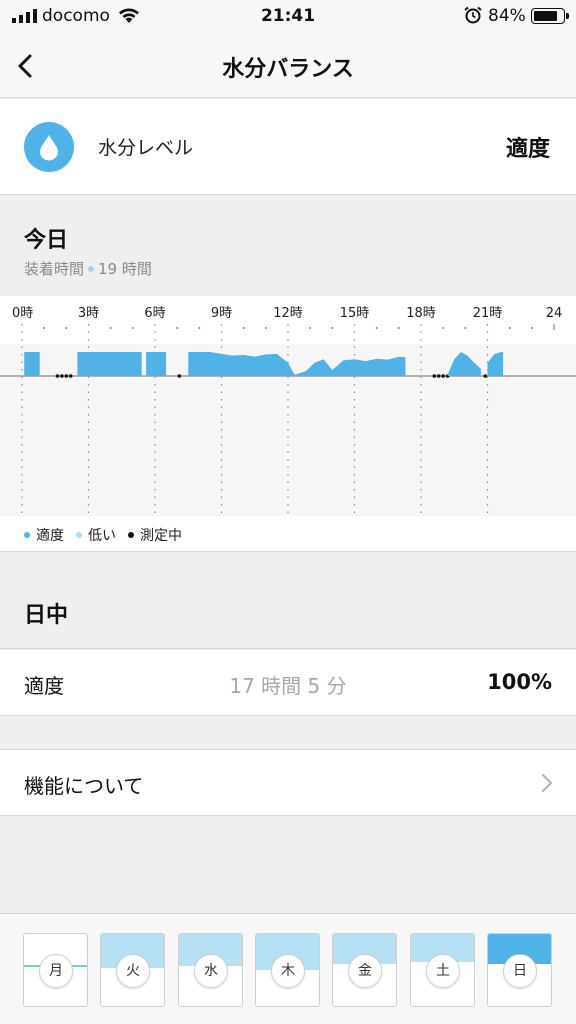 The width and height of the screenshot is (576, 1024). I want to click on battery-icon, so click(550, 16).